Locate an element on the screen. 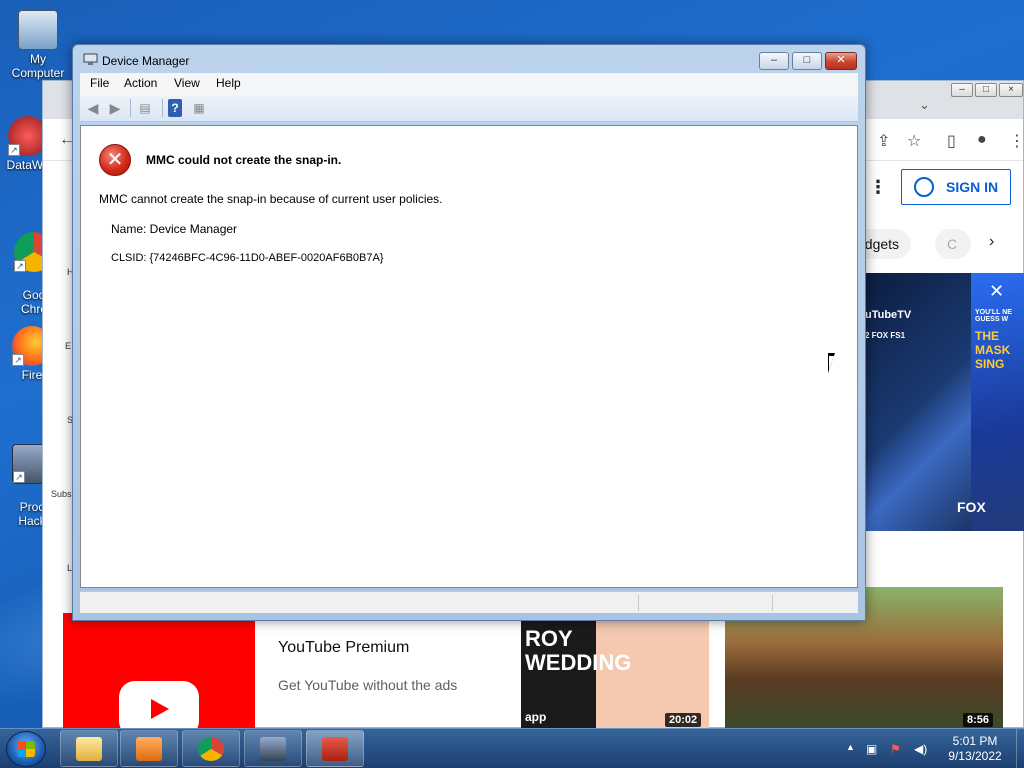  sign-in-label: SIGN IN is located at coordinates (972, 187).